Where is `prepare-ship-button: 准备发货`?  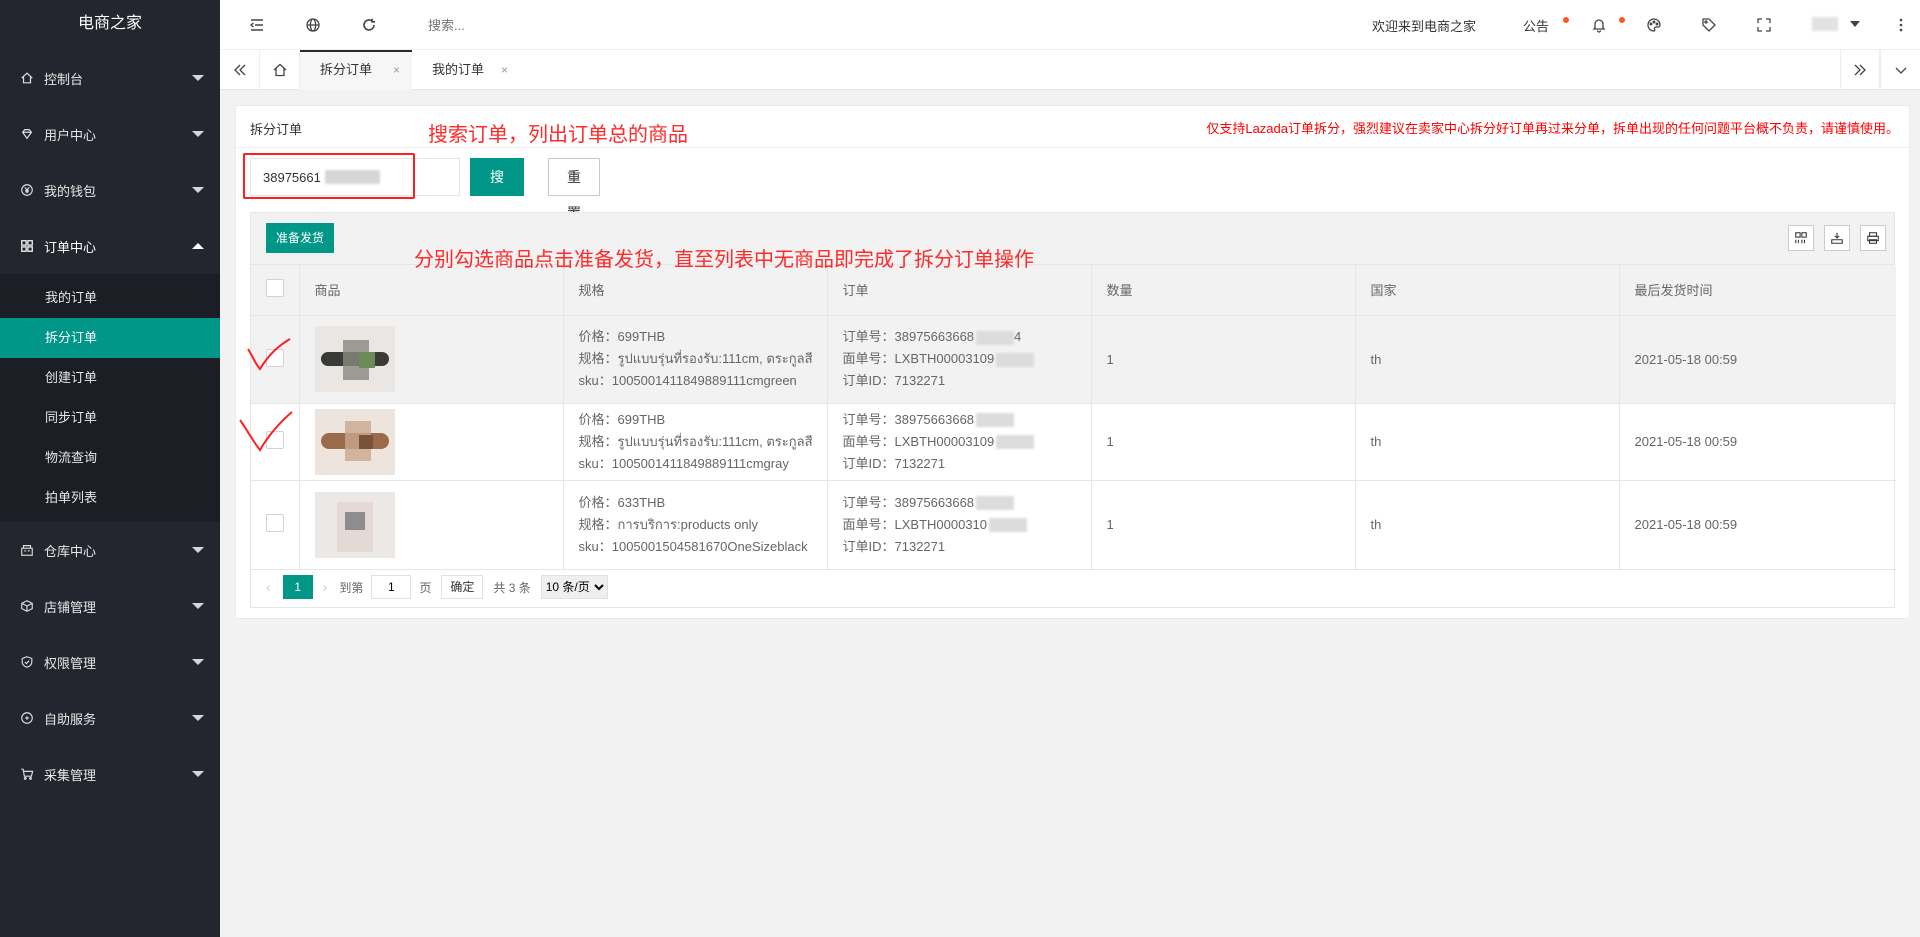 prepare-ship-button: 准备发货 is located at coordinates (300, 238).